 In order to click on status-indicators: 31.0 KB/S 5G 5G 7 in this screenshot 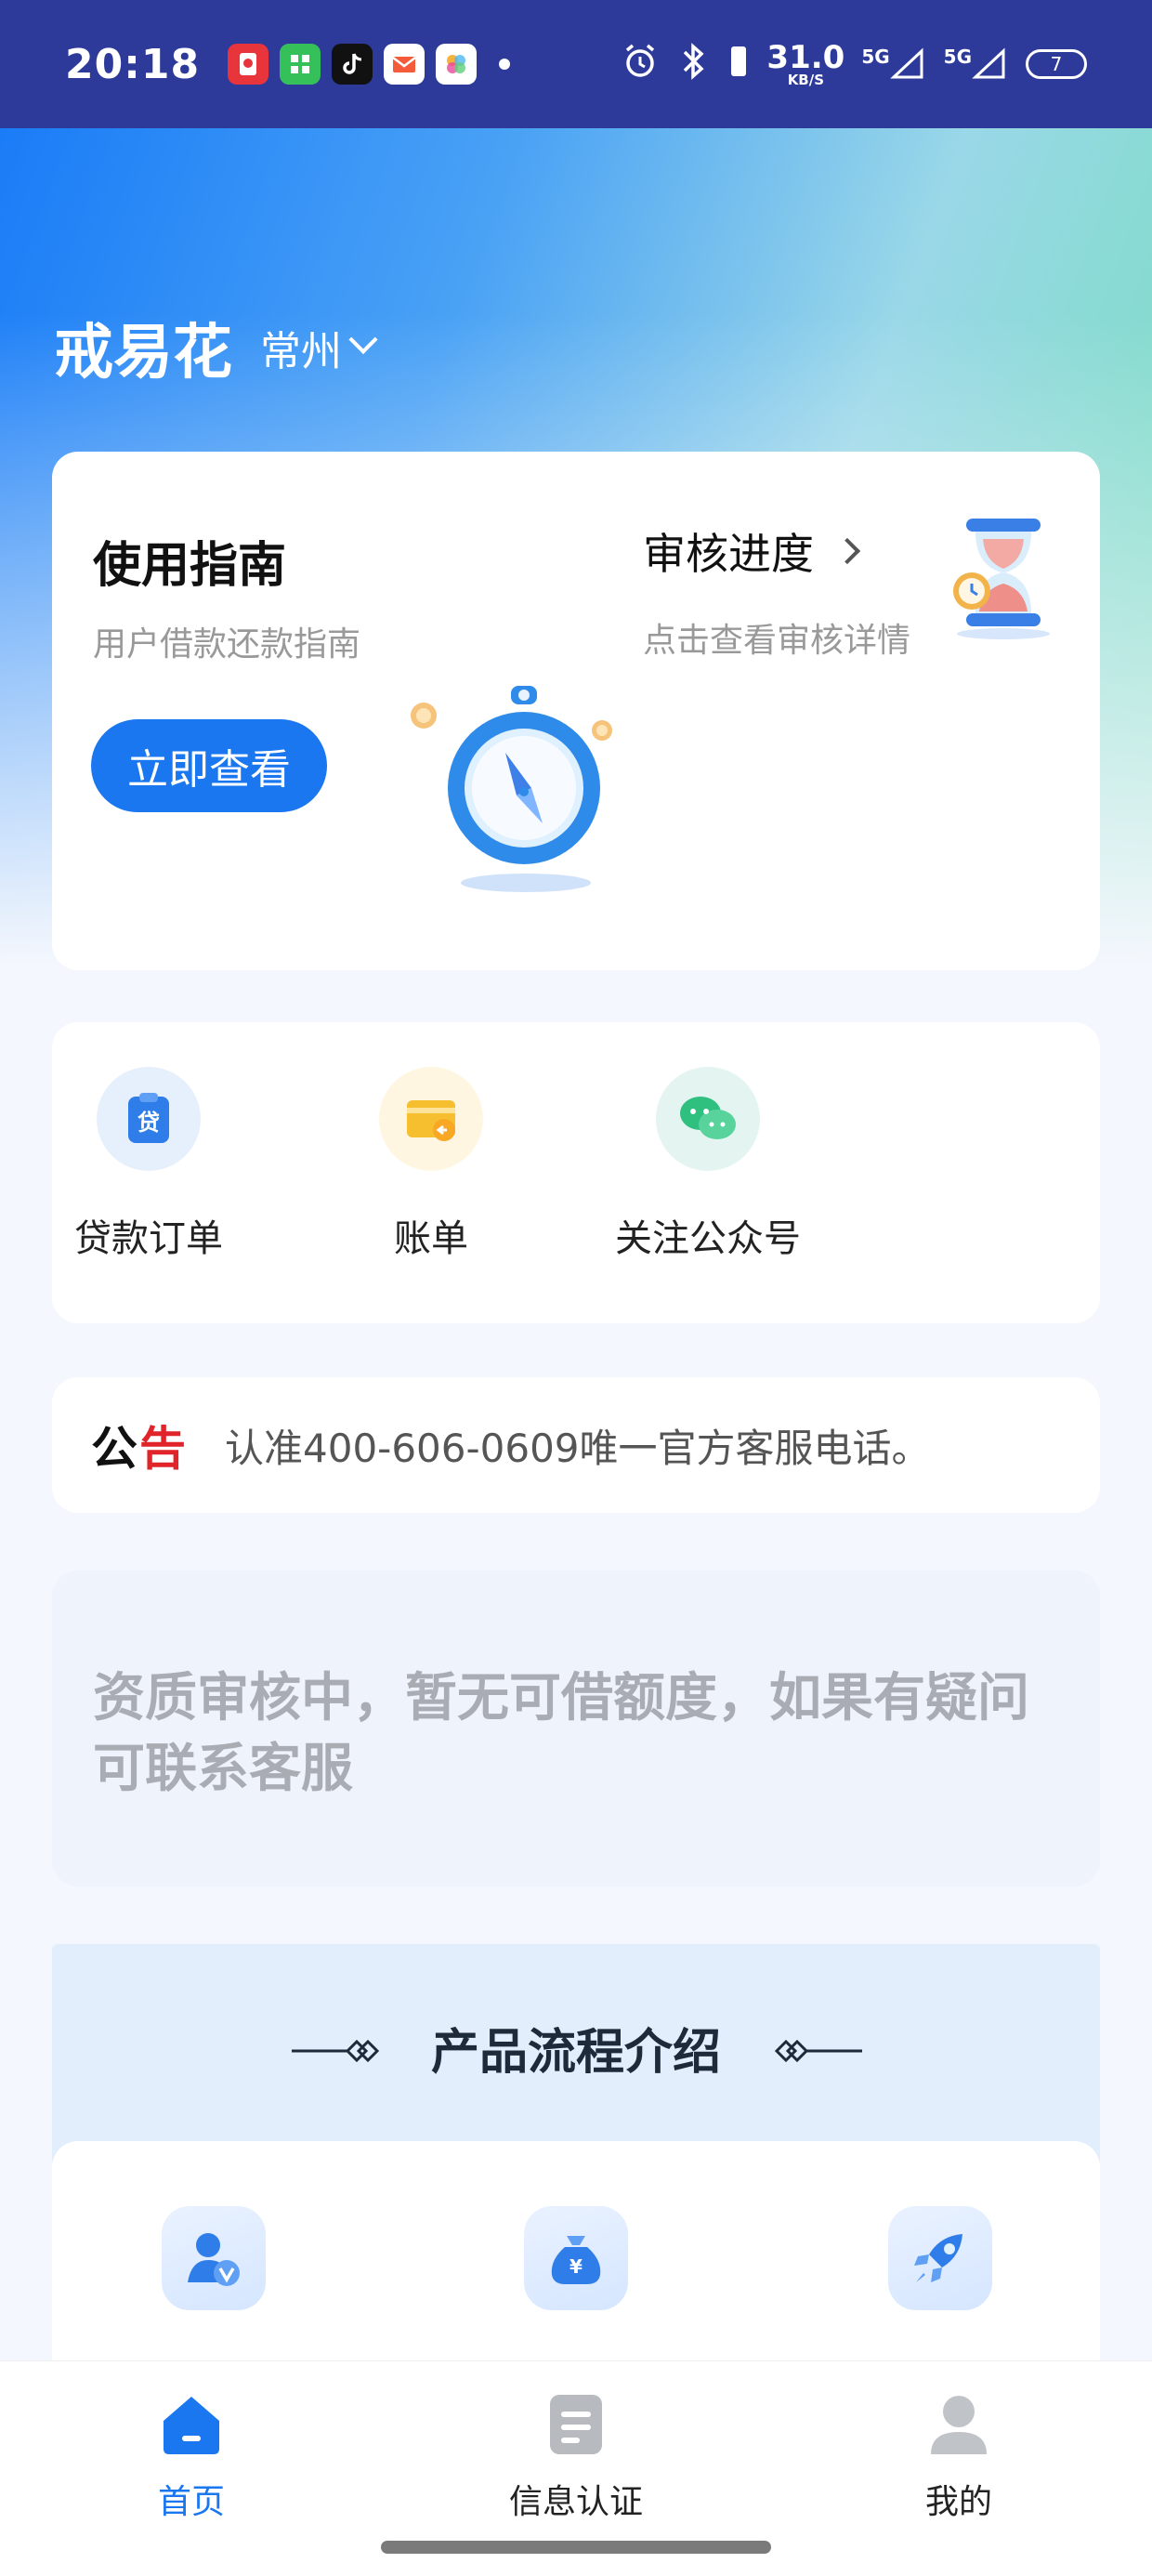, I will do `click(853, 64)`.